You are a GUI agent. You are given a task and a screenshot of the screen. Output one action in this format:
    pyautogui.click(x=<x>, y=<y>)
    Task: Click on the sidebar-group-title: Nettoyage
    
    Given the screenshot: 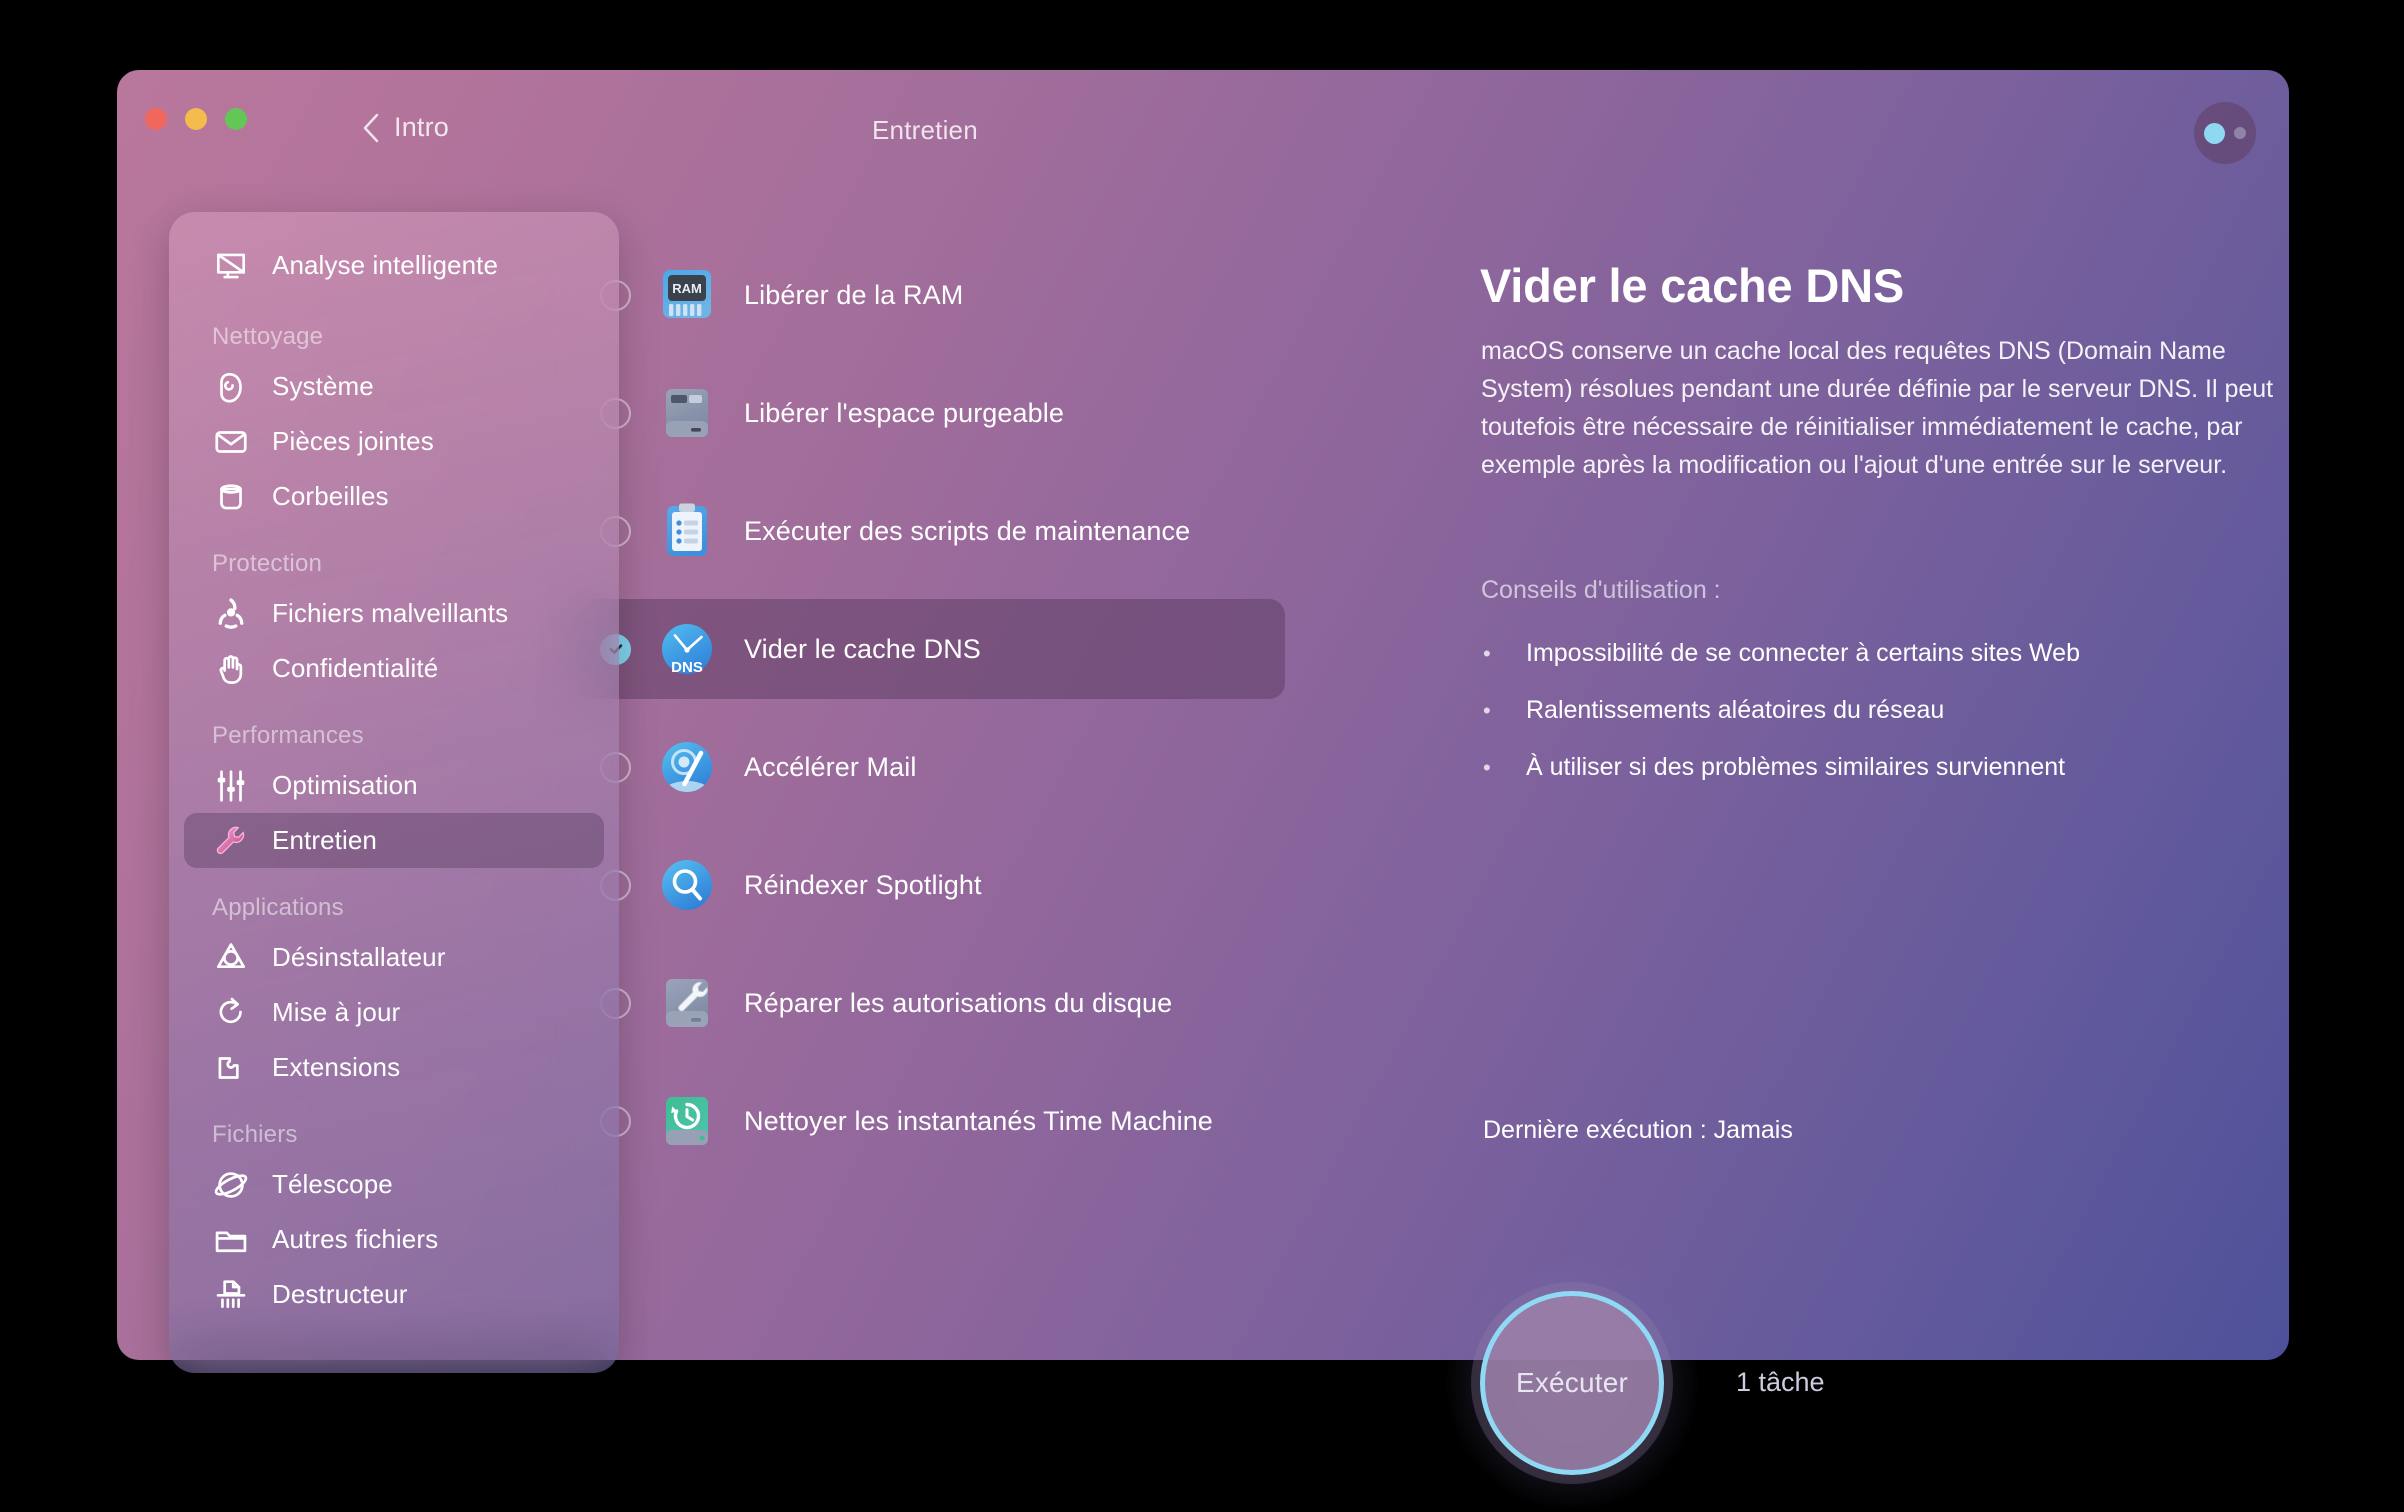 What is the action you would take?
    pyautogui.click(x=268, y=336)
    